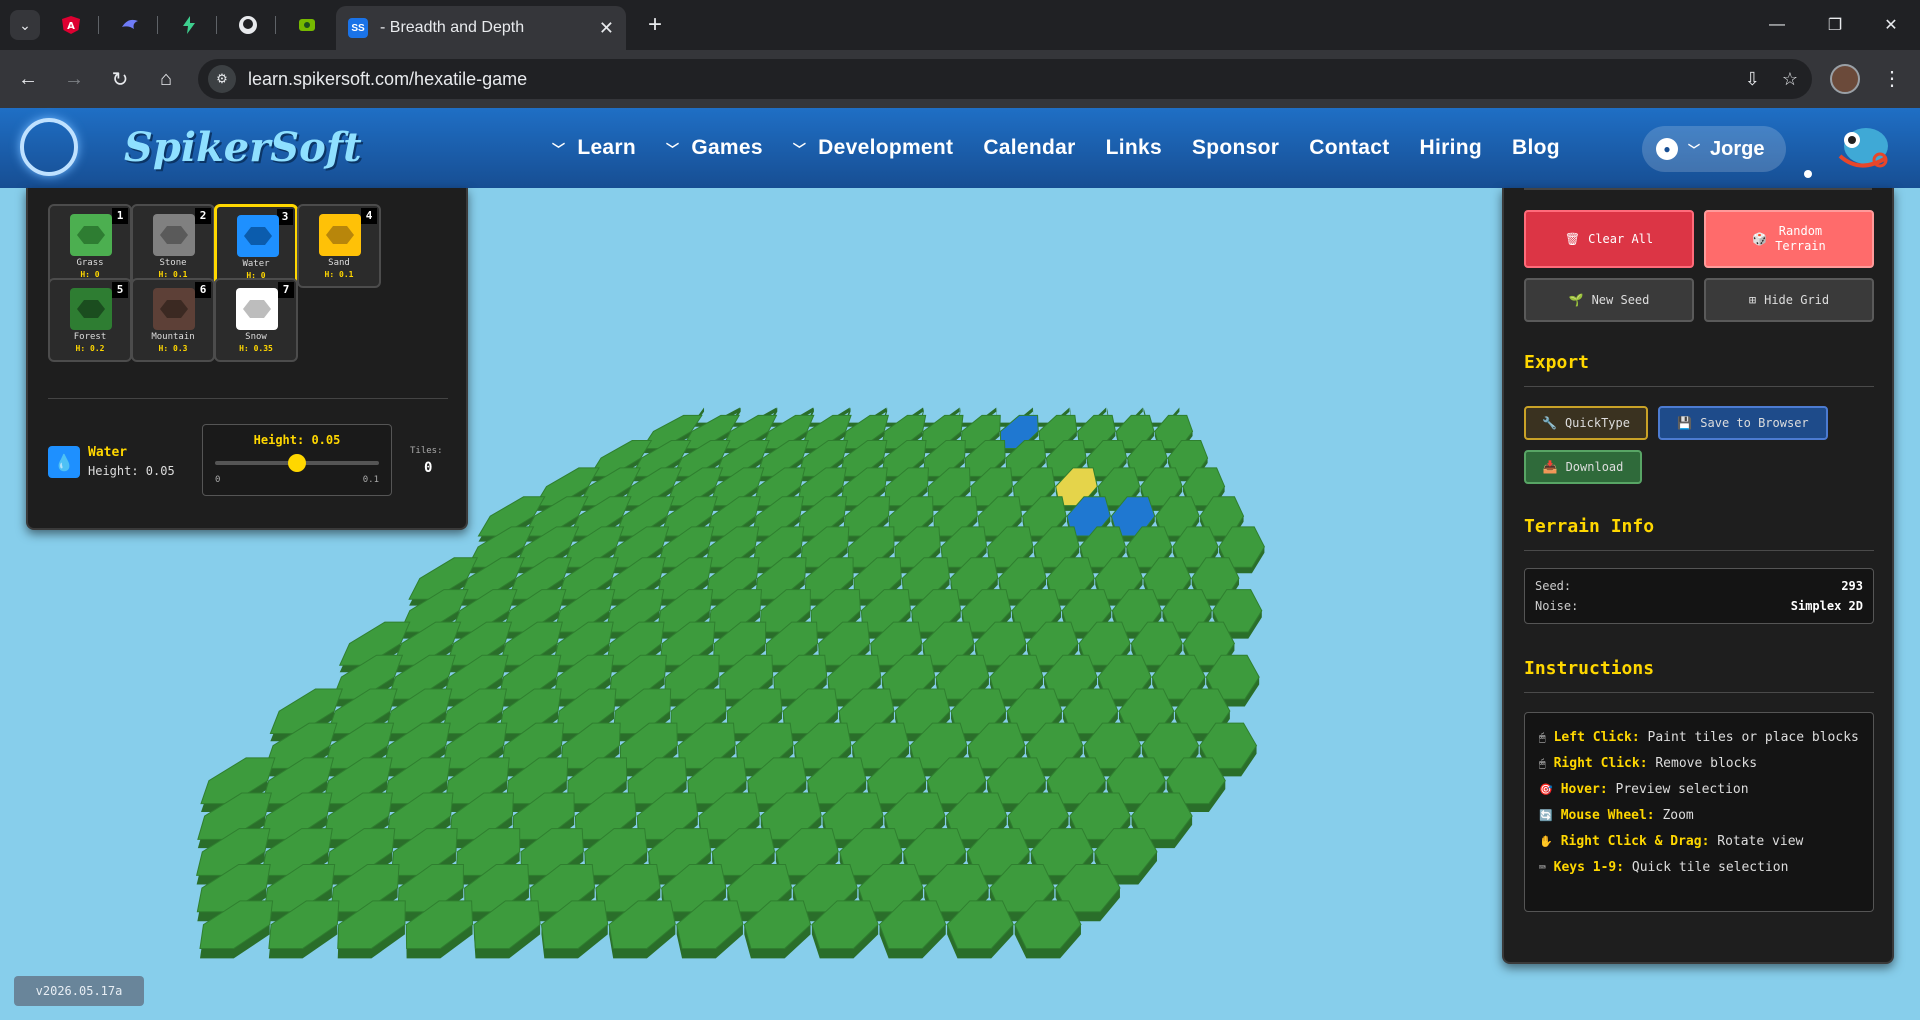  What do you see at coordinates (91, 309) in the screenshot?
I see `forest-hex-icon` at bounding box center [91, 309].